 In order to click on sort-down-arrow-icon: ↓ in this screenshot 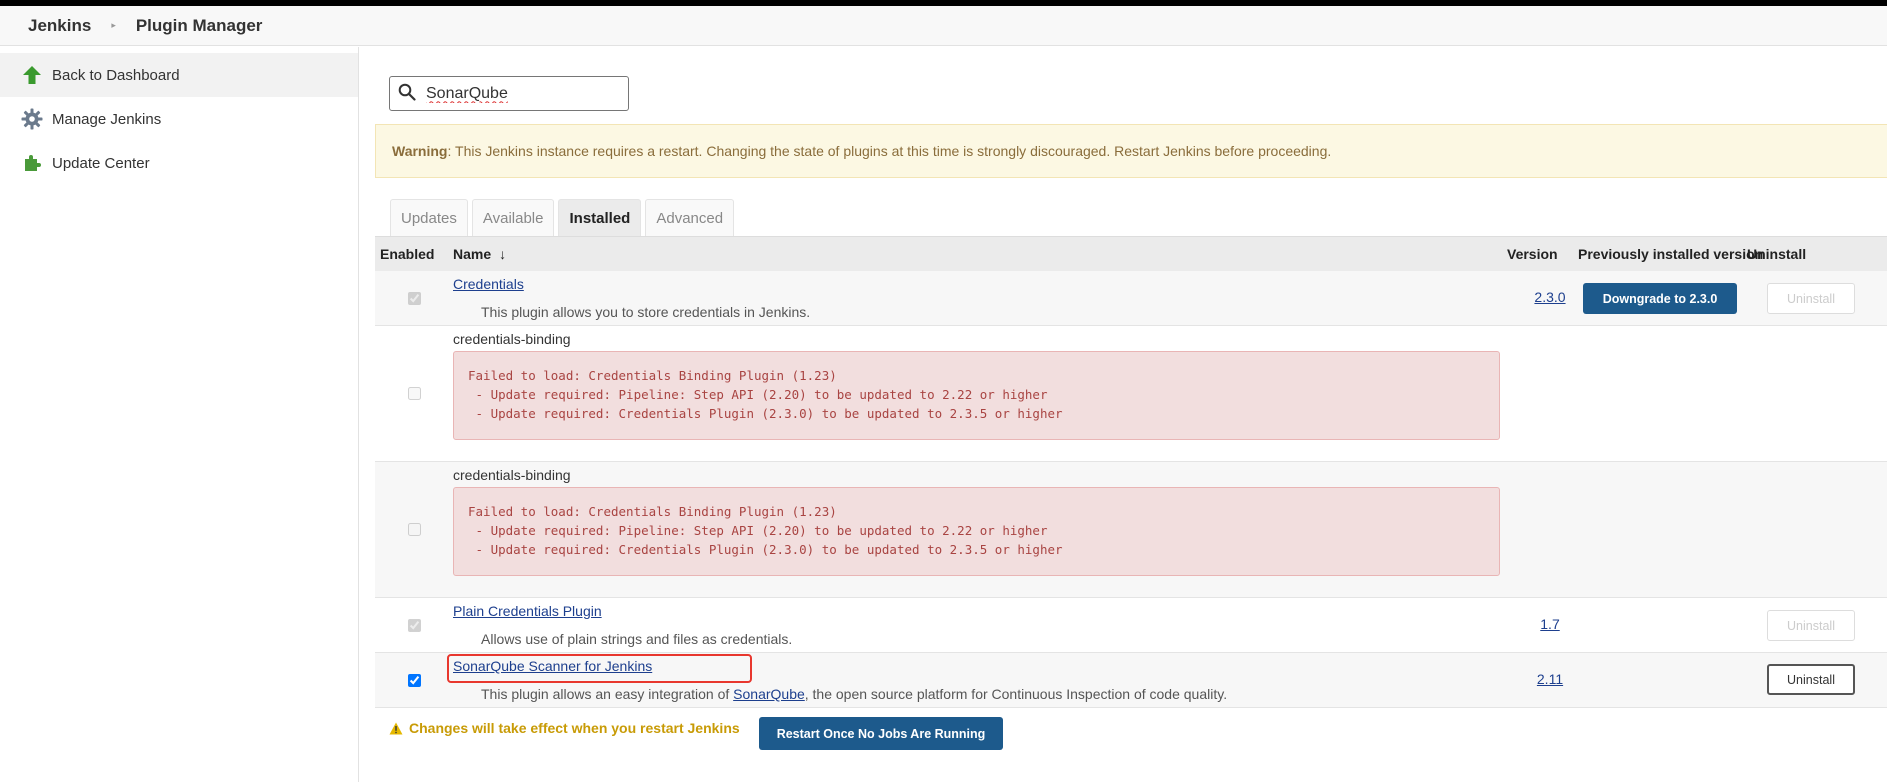, I will do `click(503, 254)`.